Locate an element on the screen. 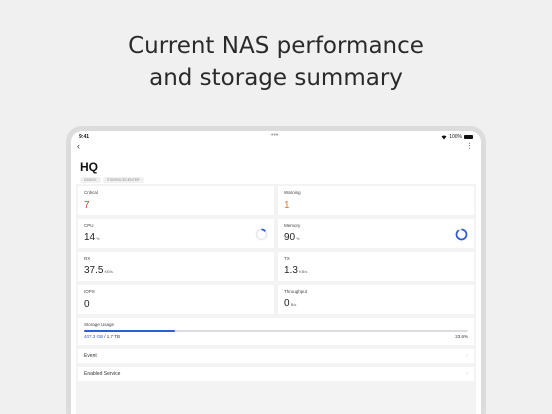 The height and width of the screenshot is (414, 552). storage-total: / 1.7 TB is located at coordinates (111, 336).